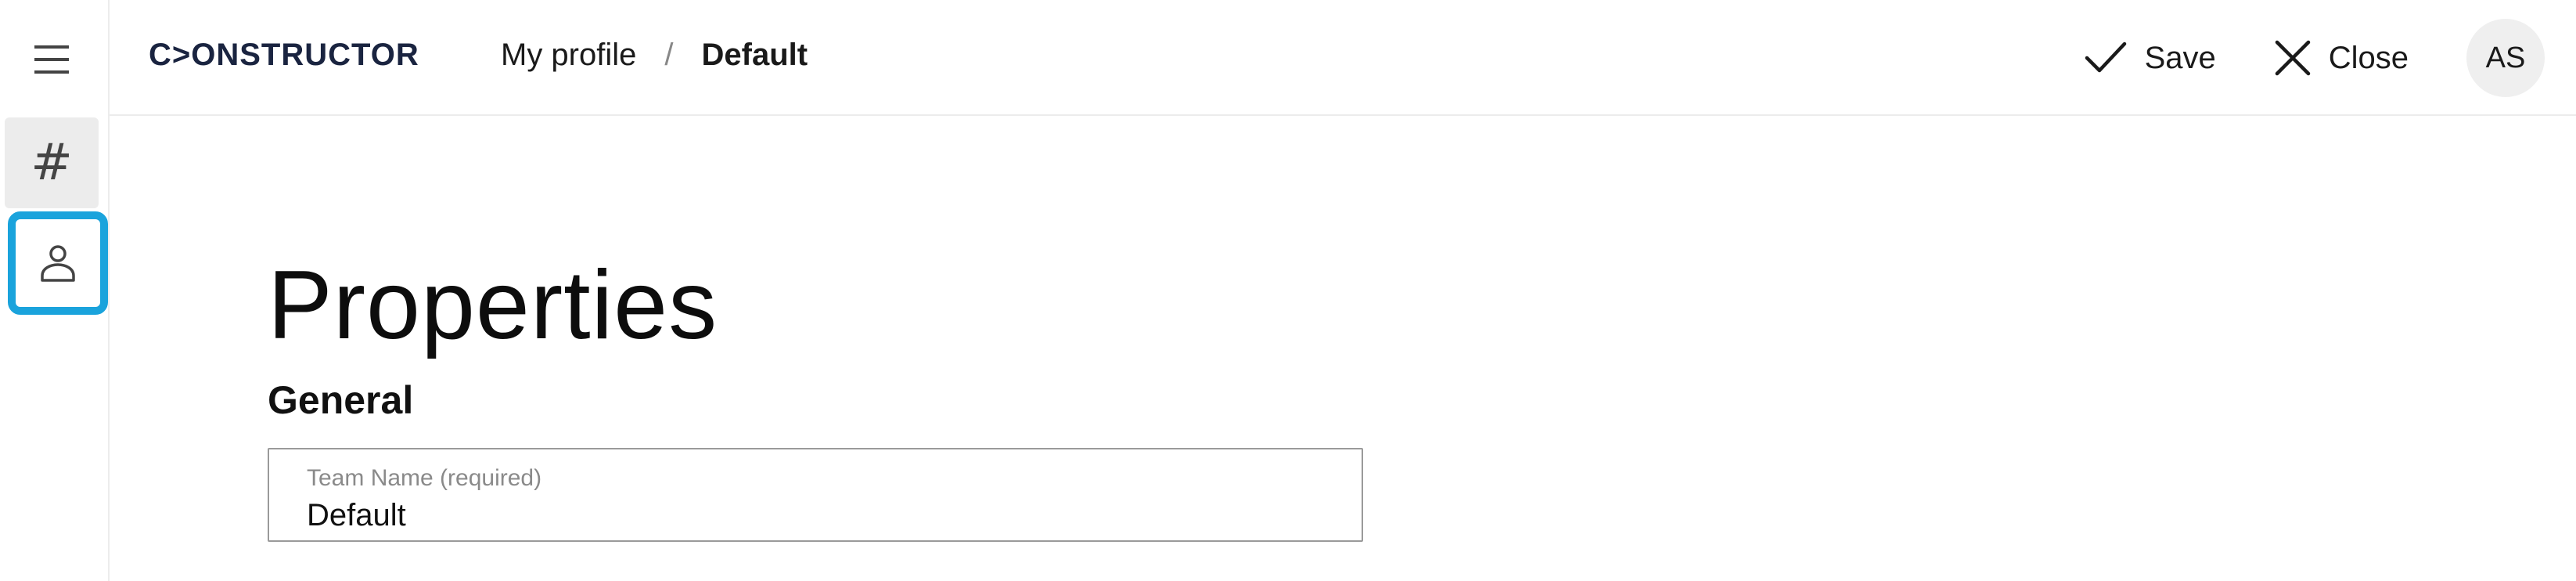 Image resolution: width=2576 pixels, height=581 pixels. I want to click on user-avatar: AS, so click(2506, 58).